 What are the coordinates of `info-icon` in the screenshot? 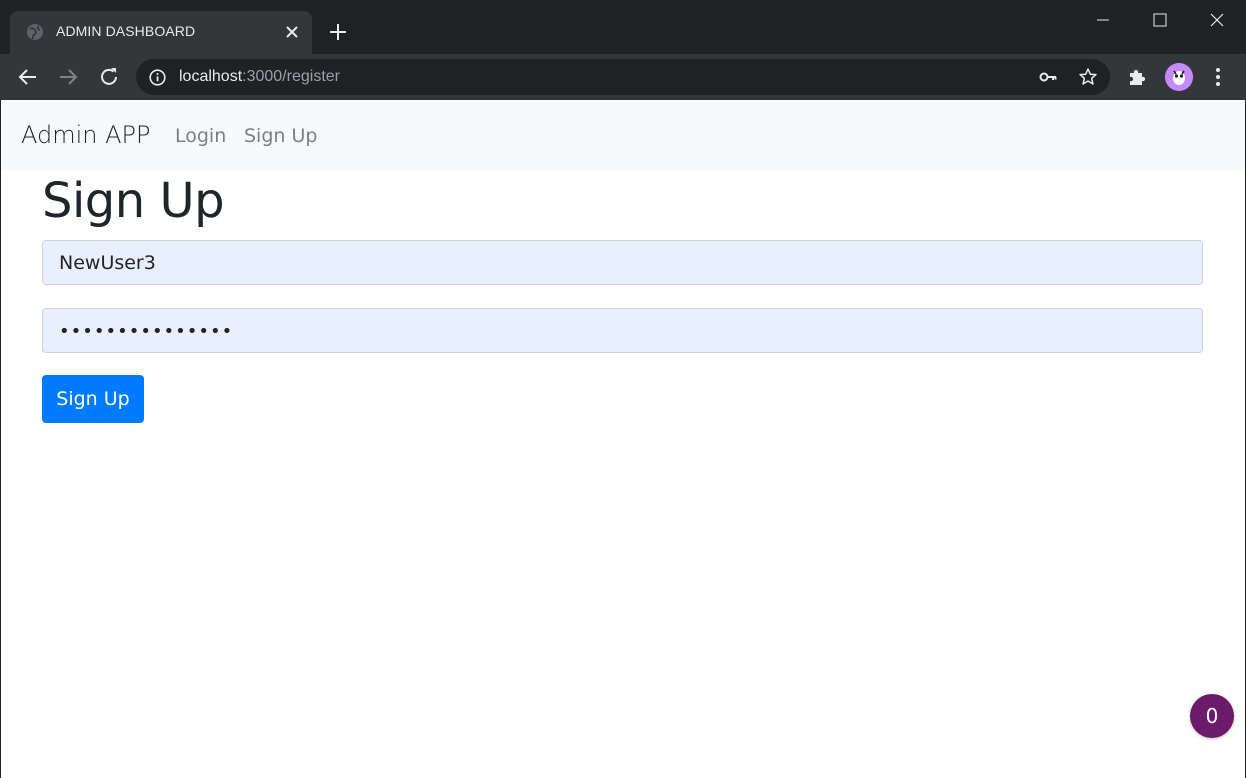 It's located at (157, 77).